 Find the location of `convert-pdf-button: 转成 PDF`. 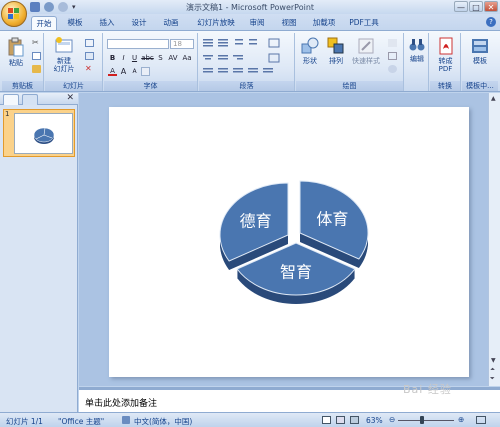

convert-pdf-button: 转成 PDF is located at coordinates (445, 55).